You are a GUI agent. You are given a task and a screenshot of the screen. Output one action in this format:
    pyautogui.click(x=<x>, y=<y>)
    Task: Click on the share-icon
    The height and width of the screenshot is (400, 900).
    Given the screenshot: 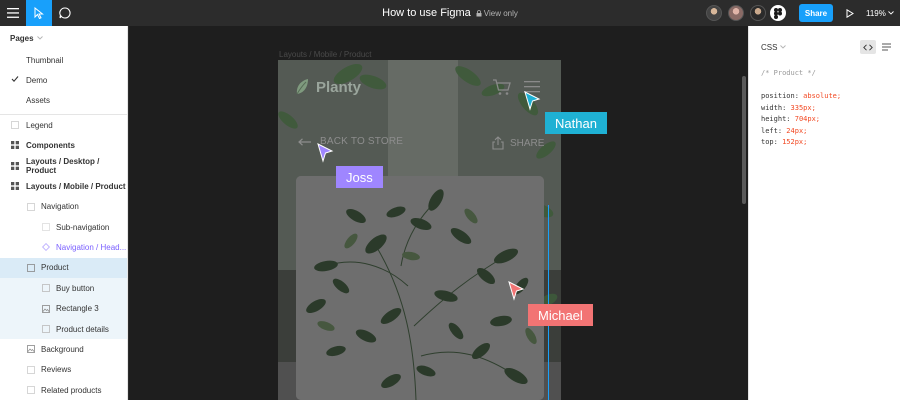 What is the action you would take?
    pyautogui.click(x=498, y=143)
    